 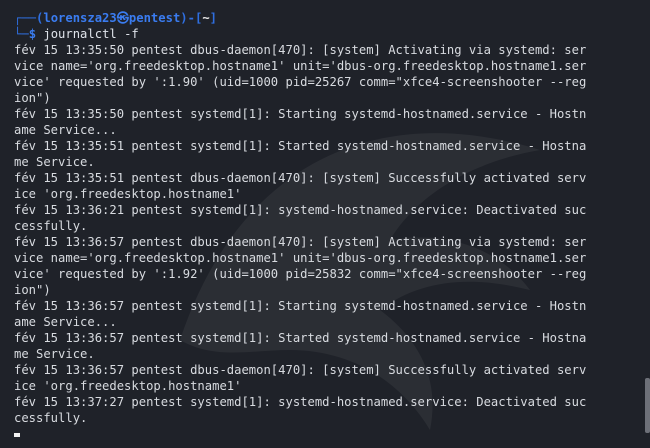 I want to click on text-cursor, so click(x=17, y=434).